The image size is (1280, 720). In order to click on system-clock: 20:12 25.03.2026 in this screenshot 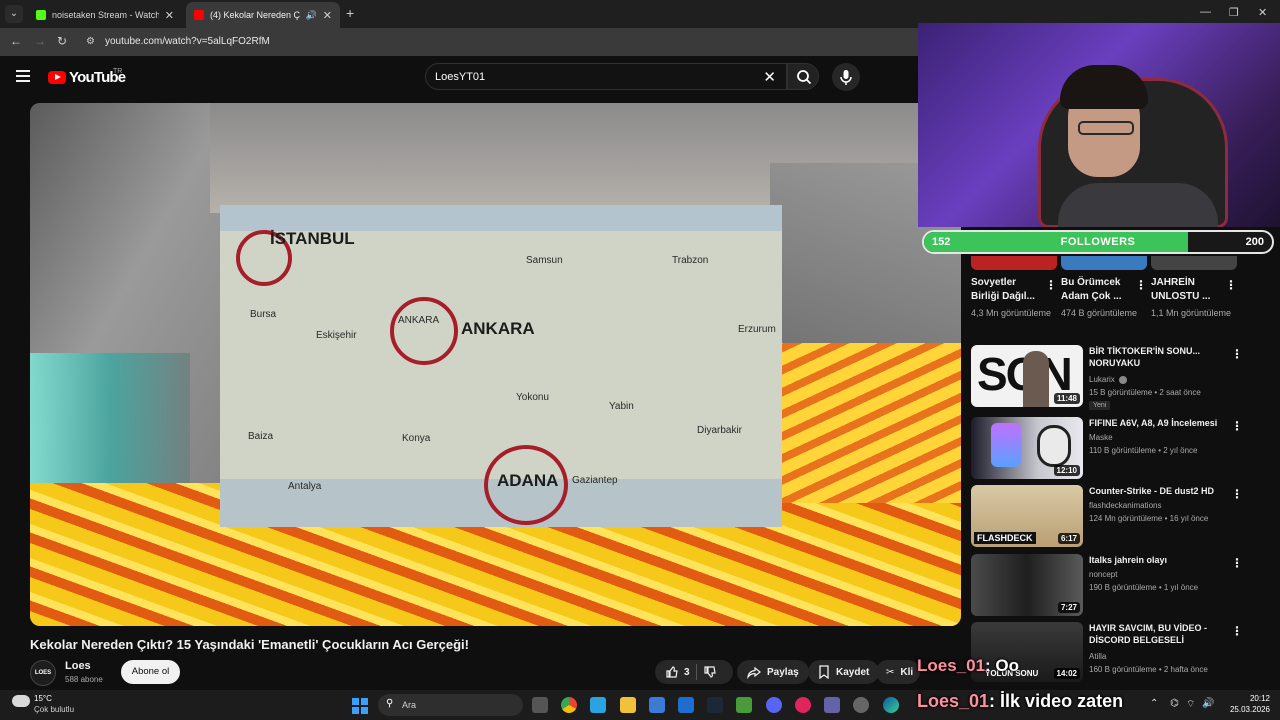, I will do `click(1244, 704)`.